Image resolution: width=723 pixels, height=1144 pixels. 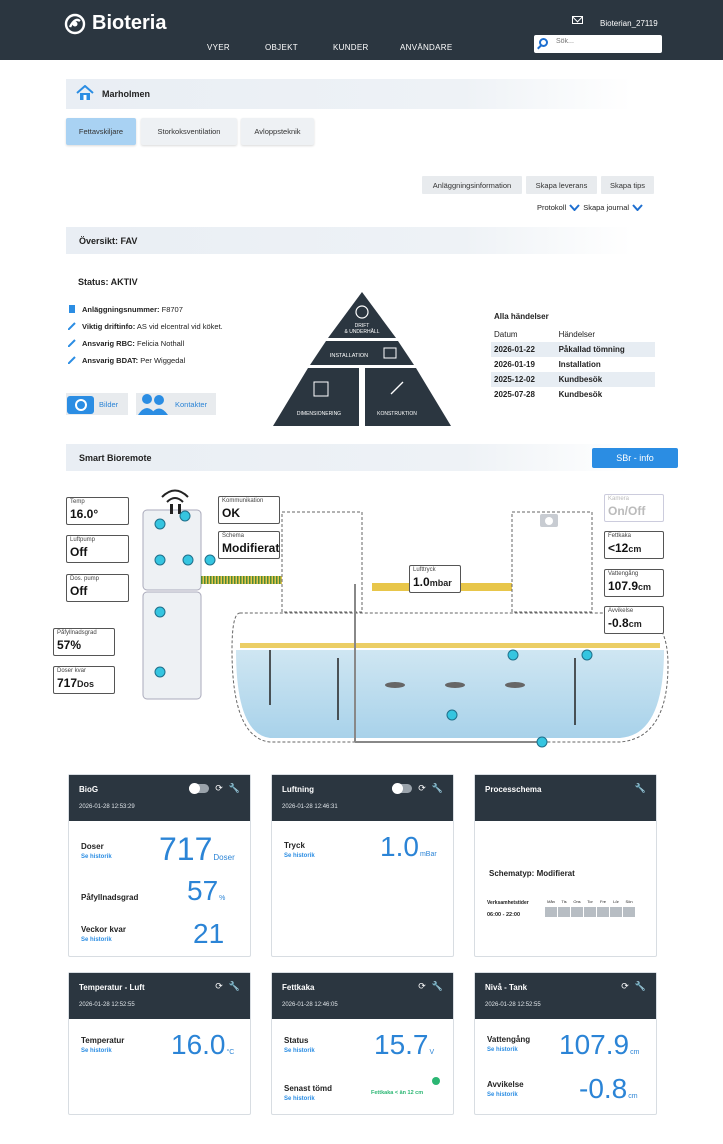 What do you see at coordinates (573, 394) in the screenshot?
I see `table-row: 2025-07-28 Kundbesök` at bounding box center [573, 394].